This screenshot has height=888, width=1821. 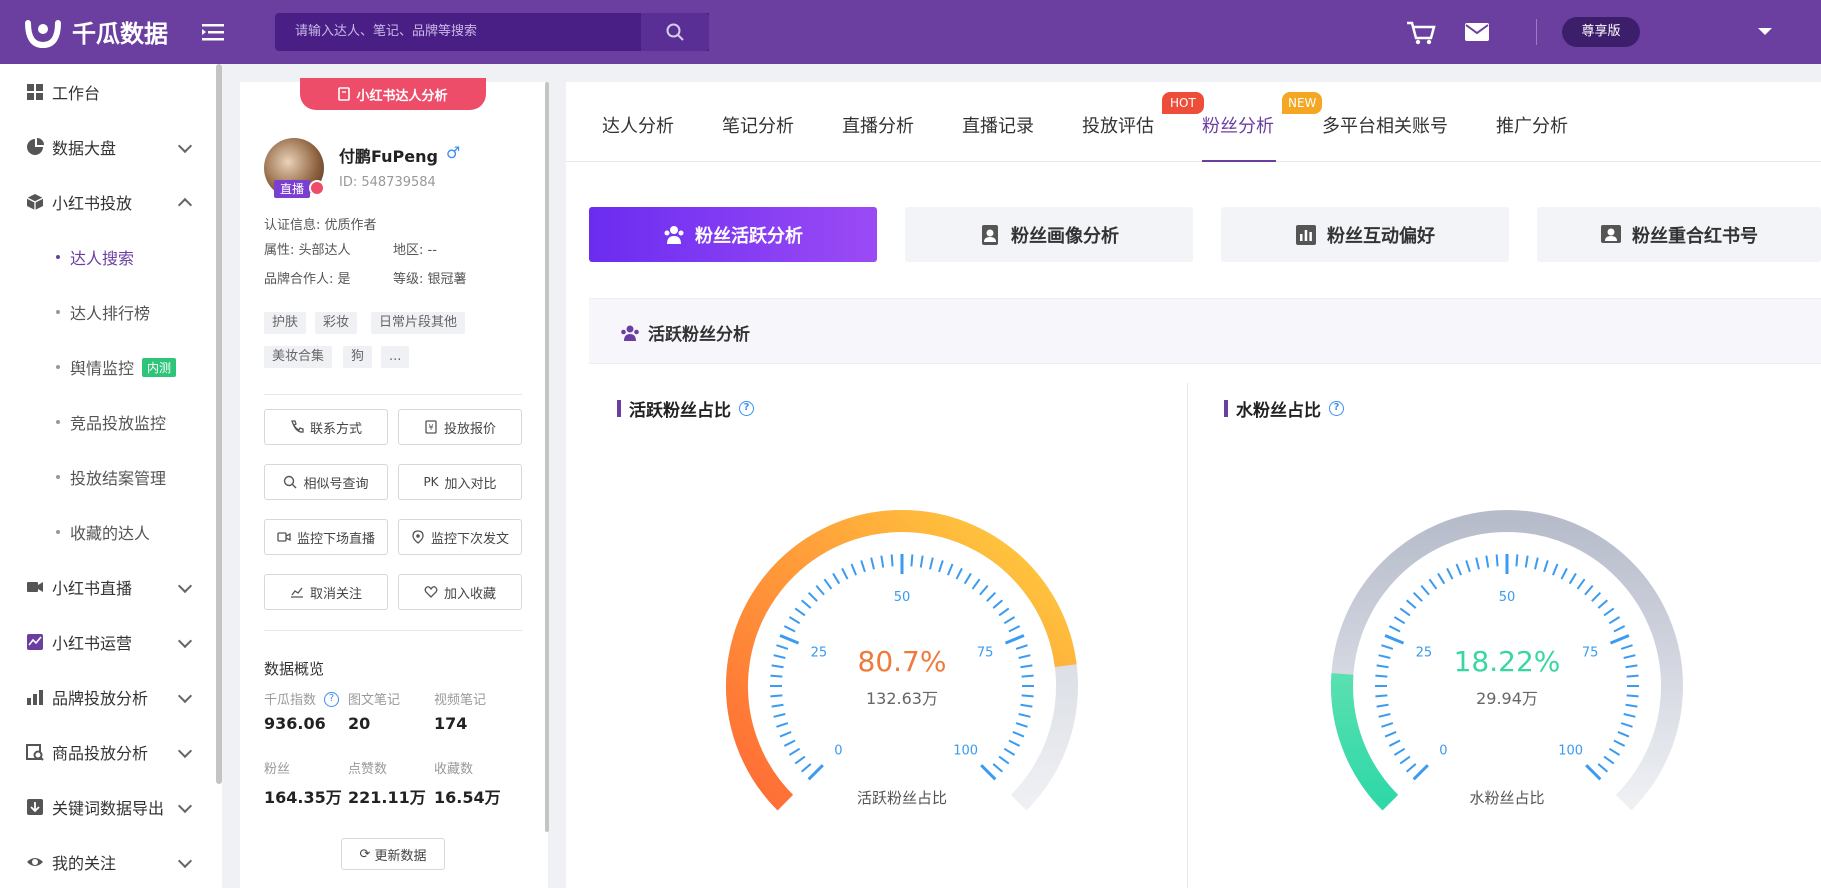 I want to click on sidebar-item-xhs-placement: 小红书投放, so click(x=108, y=202).